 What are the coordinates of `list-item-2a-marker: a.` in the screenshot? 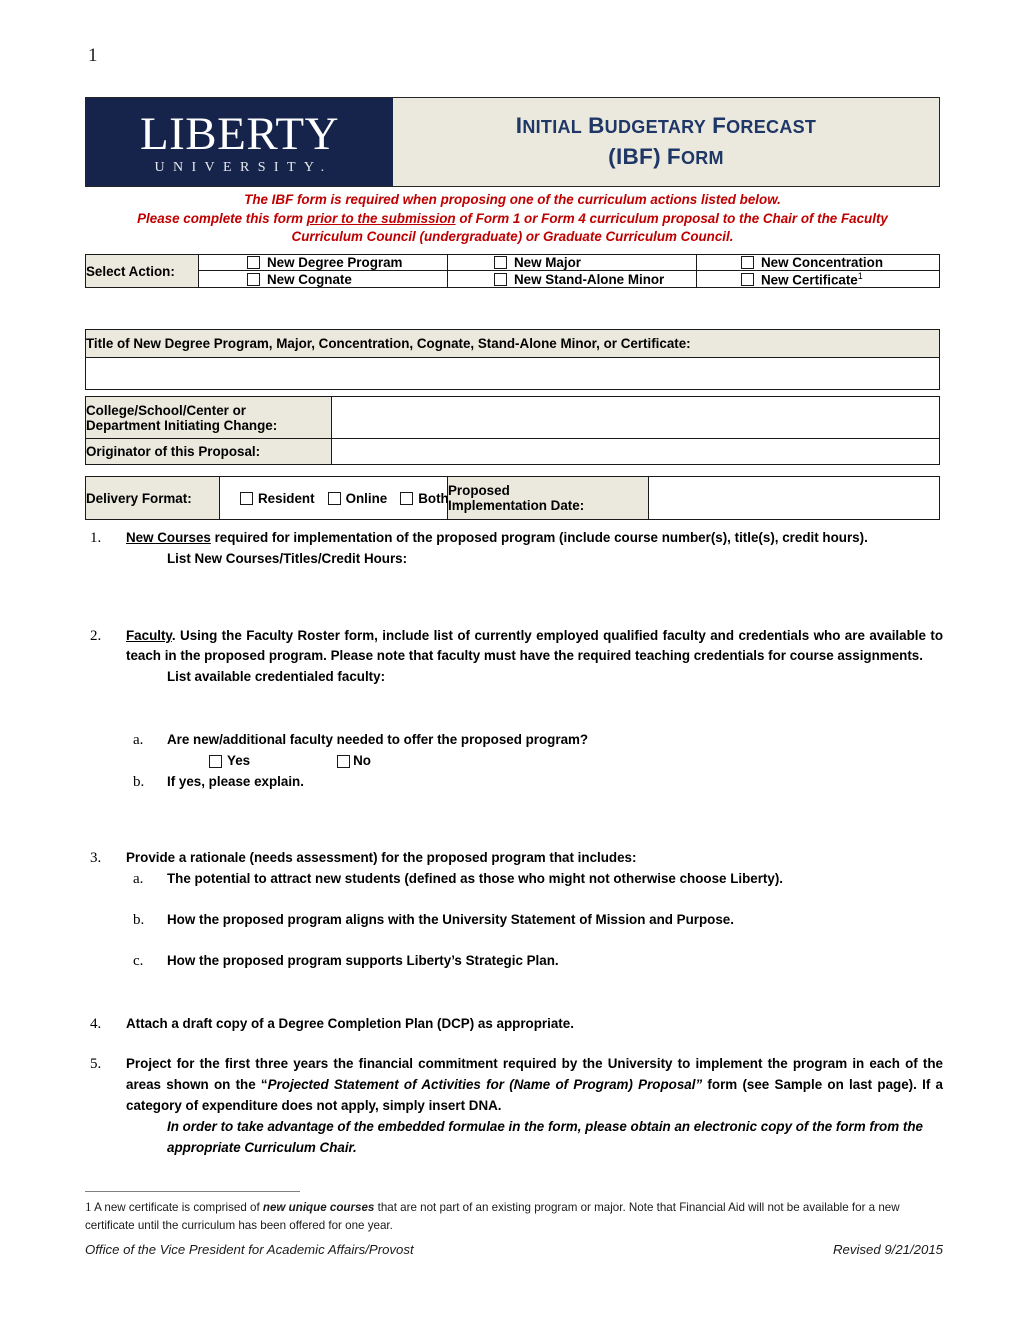 It's located at (138, 739).